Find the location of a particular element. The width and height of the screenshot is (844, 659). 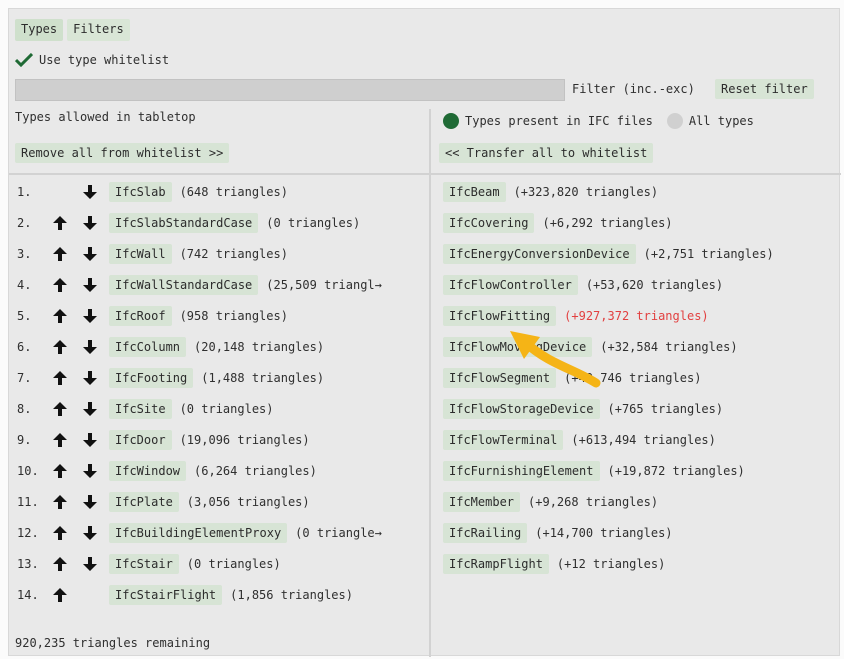

tab-bar: Types Filters is located at coordinates (72, 30).